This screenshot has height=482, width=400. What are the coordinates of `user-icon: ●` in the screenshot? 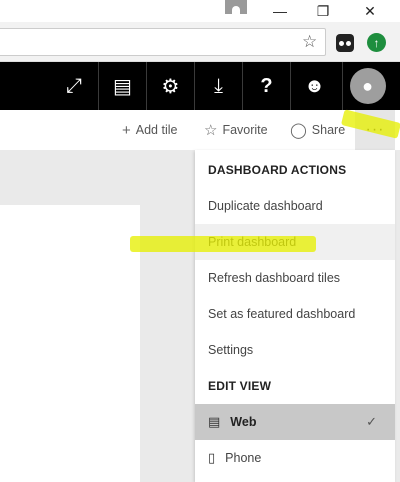 It's located at (367, 86).